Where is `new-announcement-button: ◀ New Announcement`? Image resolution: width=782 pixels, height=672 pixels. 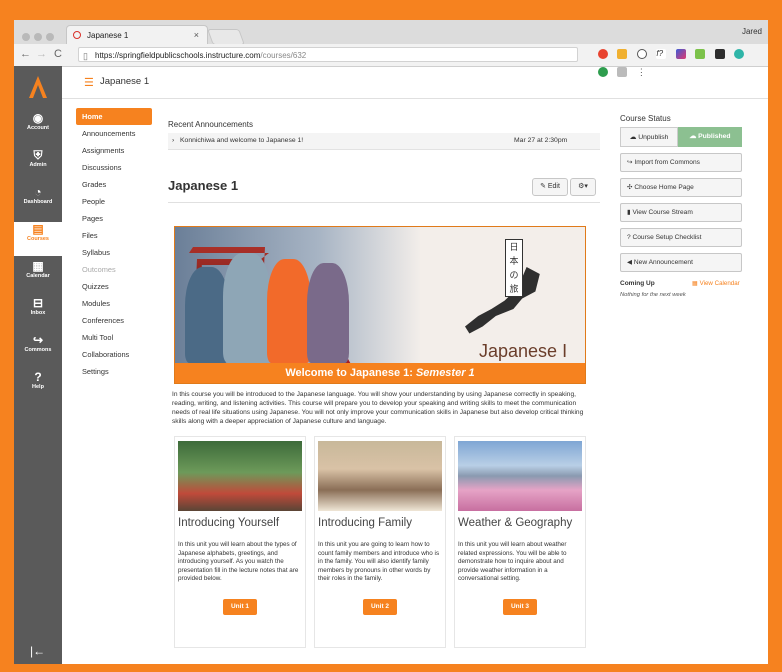 new-announcement-button: ◀ New Announcement is located at coordinates (681, 262).